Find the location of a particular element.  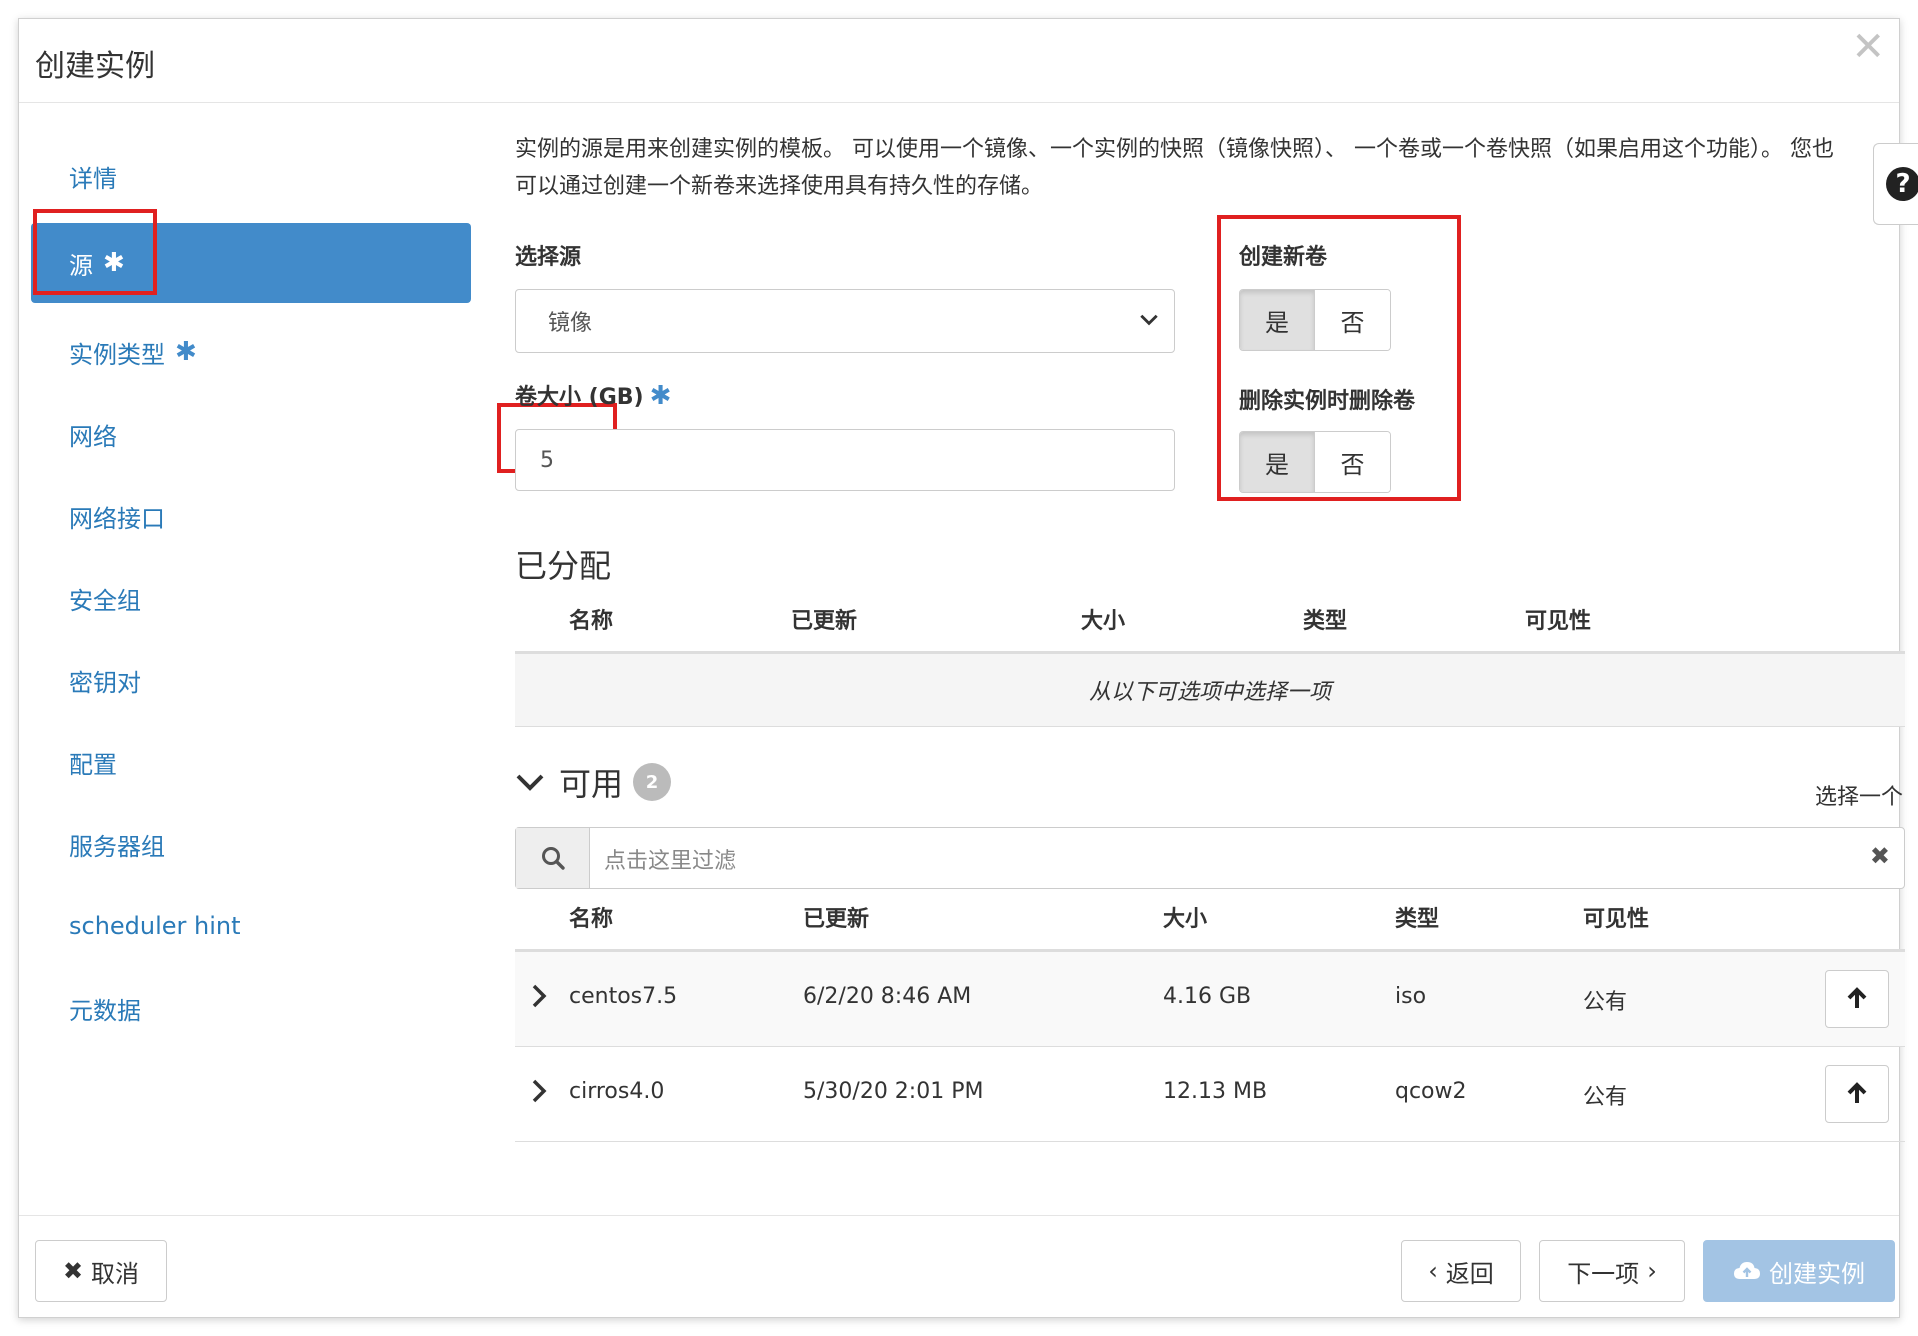

select-one-label: 选择一个 is located at coordinates (1858, 797).